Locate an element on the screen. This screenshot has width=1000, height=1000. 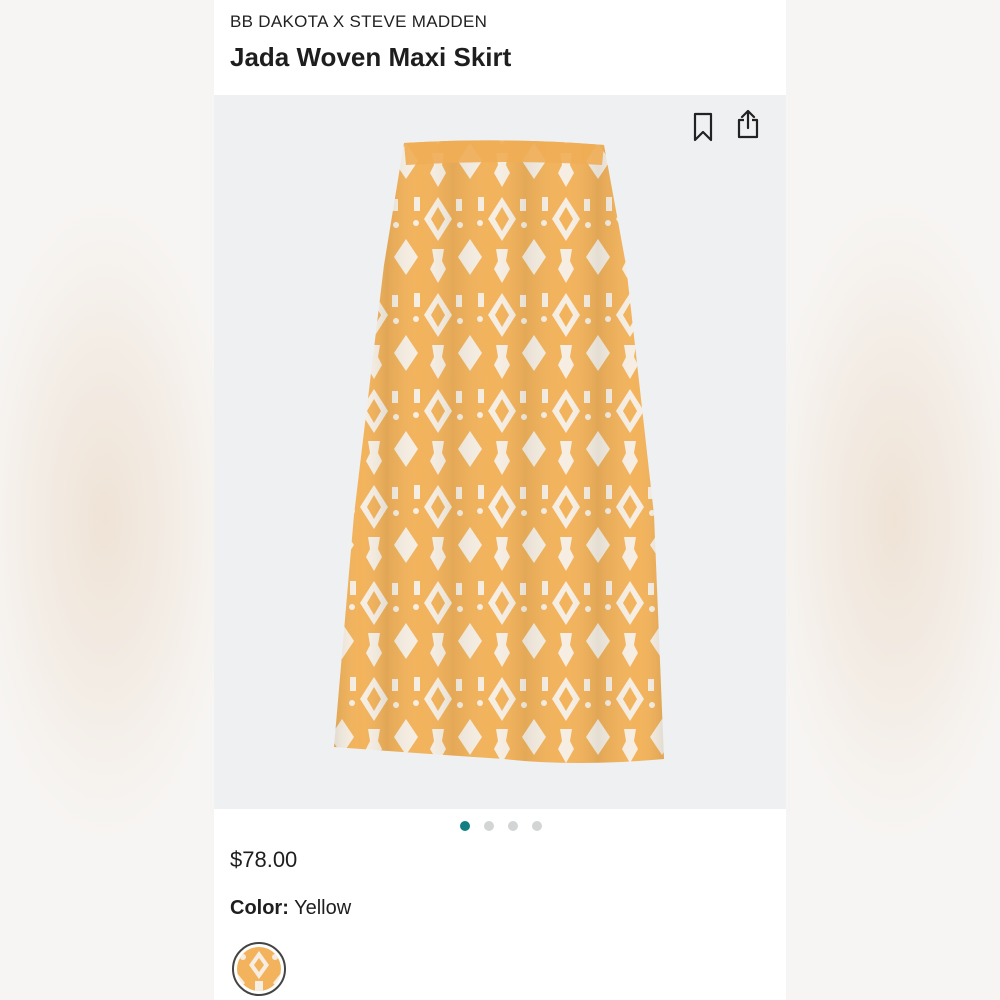
color-value: Yellow is located at coordinates (323, 908).